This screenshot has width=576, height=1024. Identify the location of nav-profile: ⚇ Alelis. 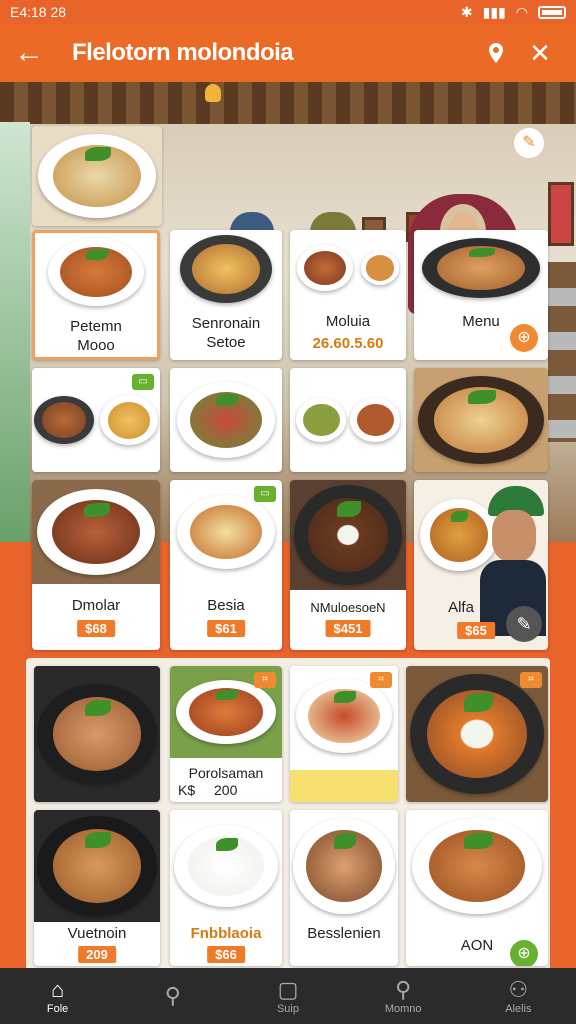
(518, 996).